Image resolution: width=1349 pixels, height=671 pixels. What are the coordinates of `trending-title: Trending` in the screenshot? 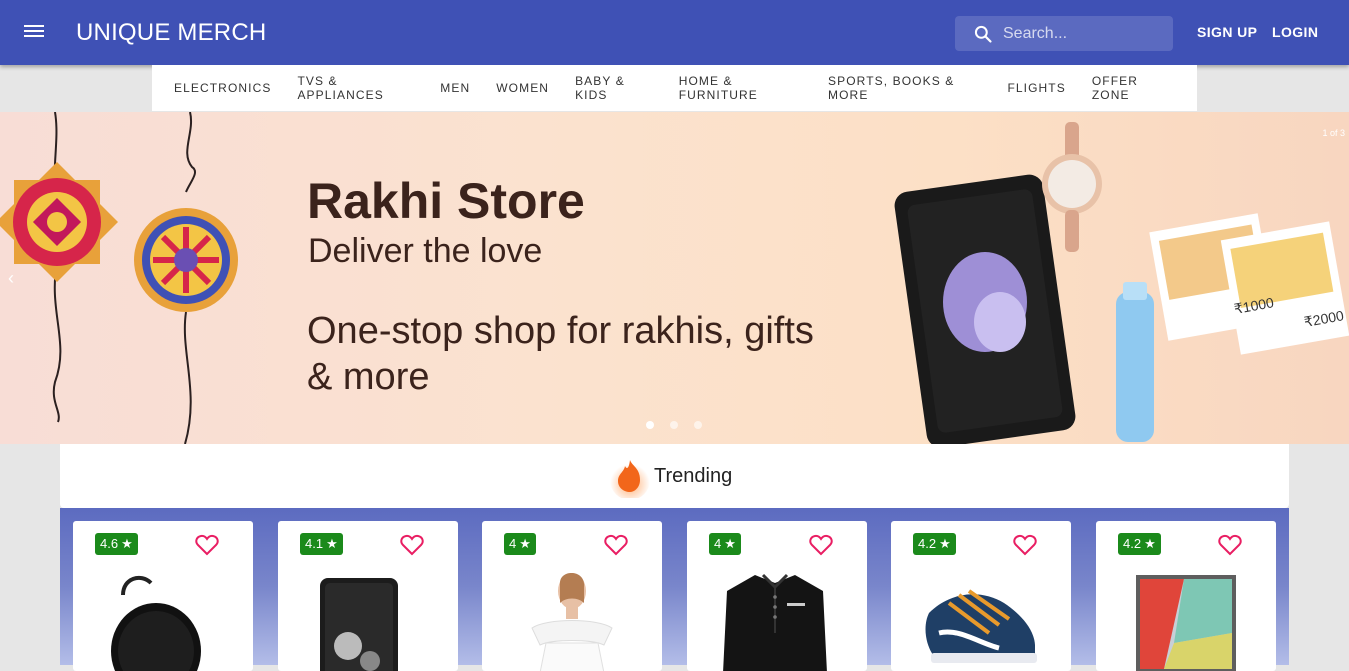 It's located at (693, 476).